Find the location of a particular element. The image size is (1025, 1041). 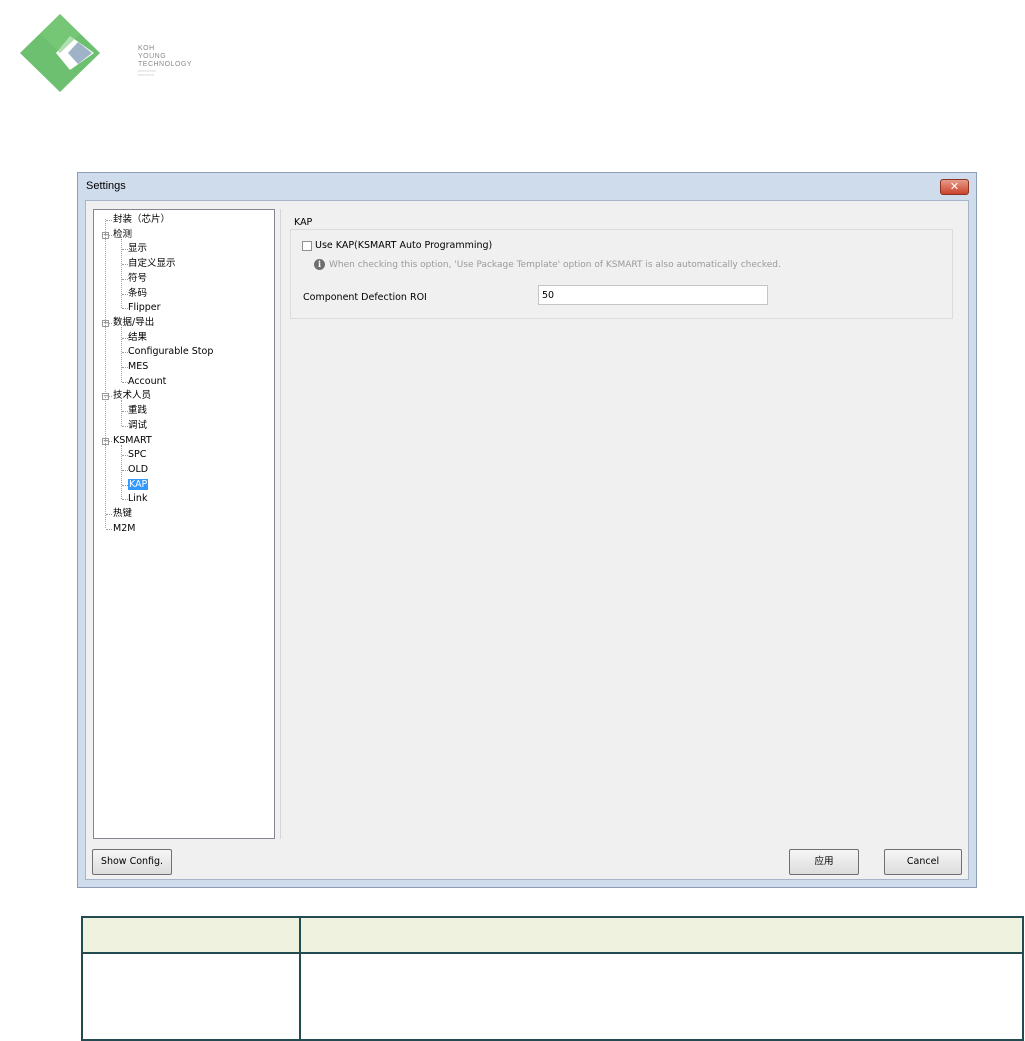

roi-label: Component Defection ROI is located at coordinates (365, 297).